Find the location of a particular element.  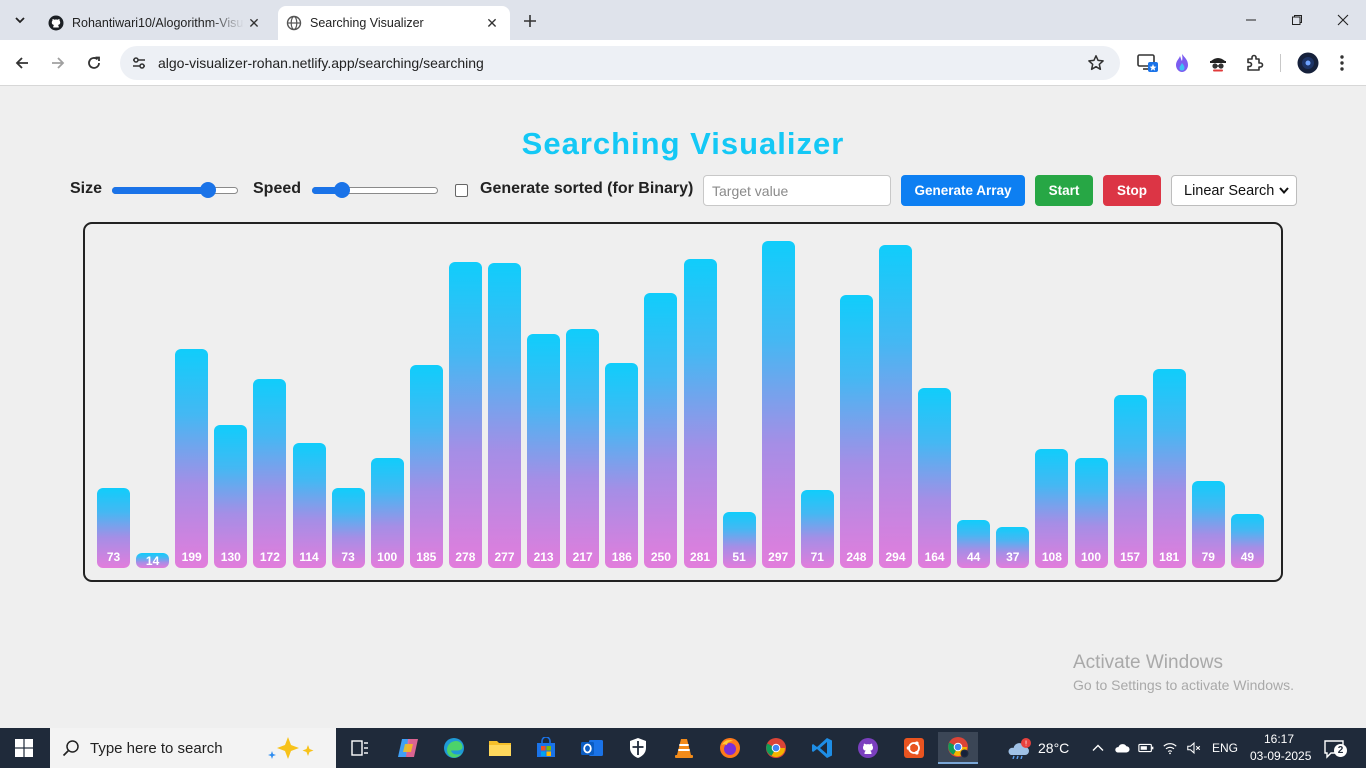

array-bar: 130 is located at coordinates (231, 496).